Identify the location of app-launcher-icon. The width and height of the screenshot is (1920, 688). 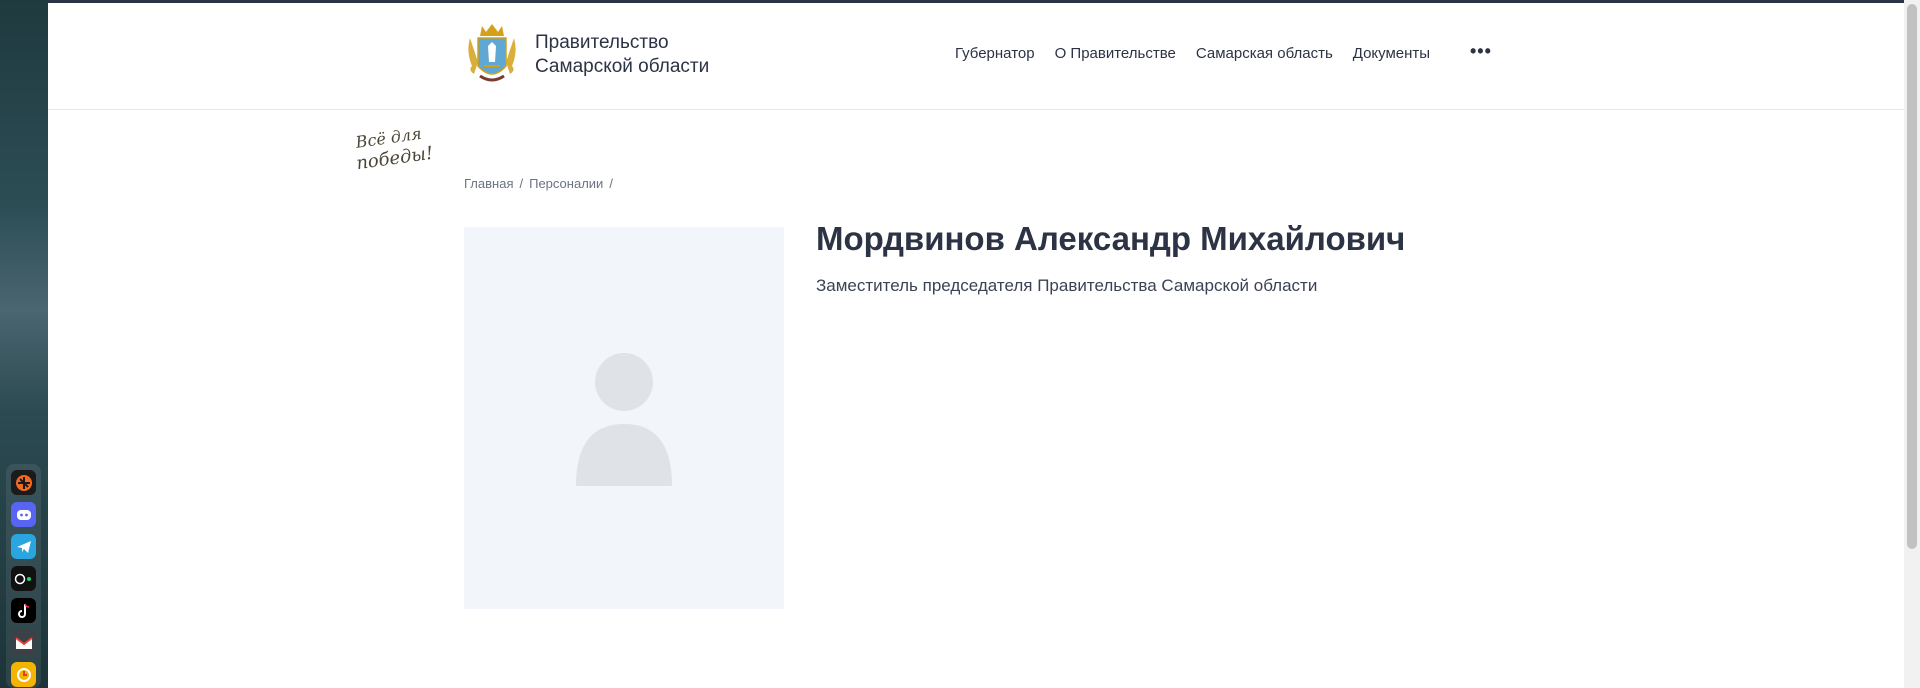
(23, 482).